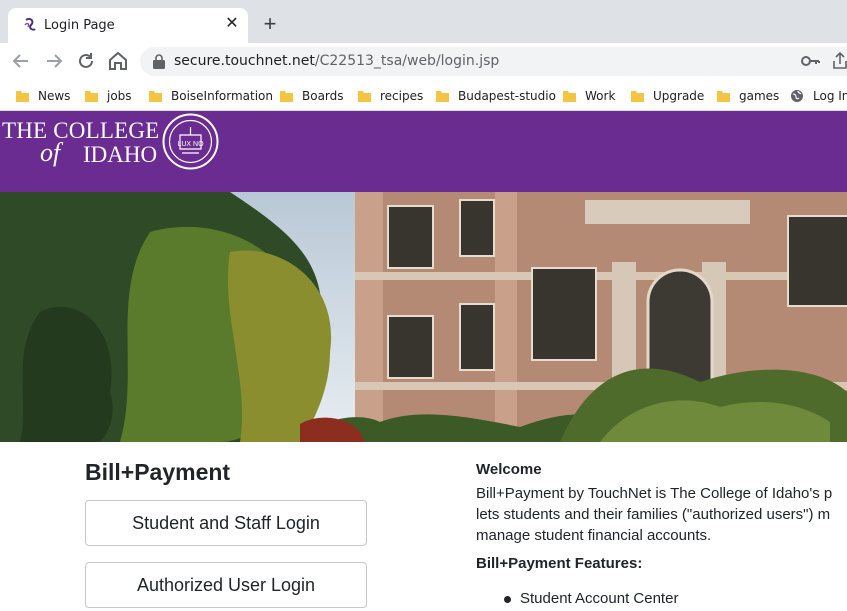 The image size is (847, 611). I want to click on tab-login-page: Login Page ✕, so click(128, 25).